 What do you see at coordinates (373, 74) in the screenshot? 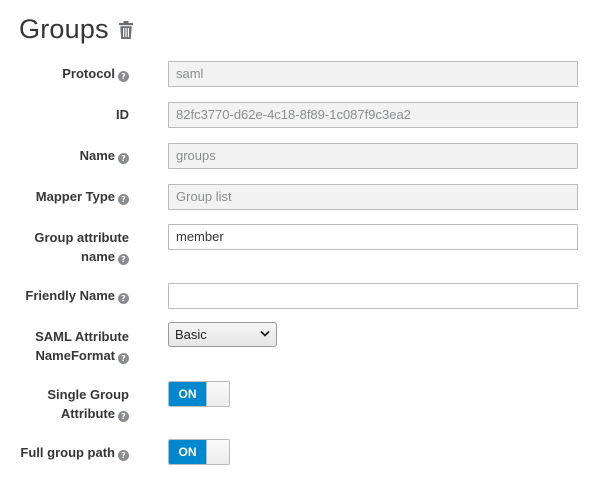
I see `protocol-field: saml` at bounding box center [373, 74].